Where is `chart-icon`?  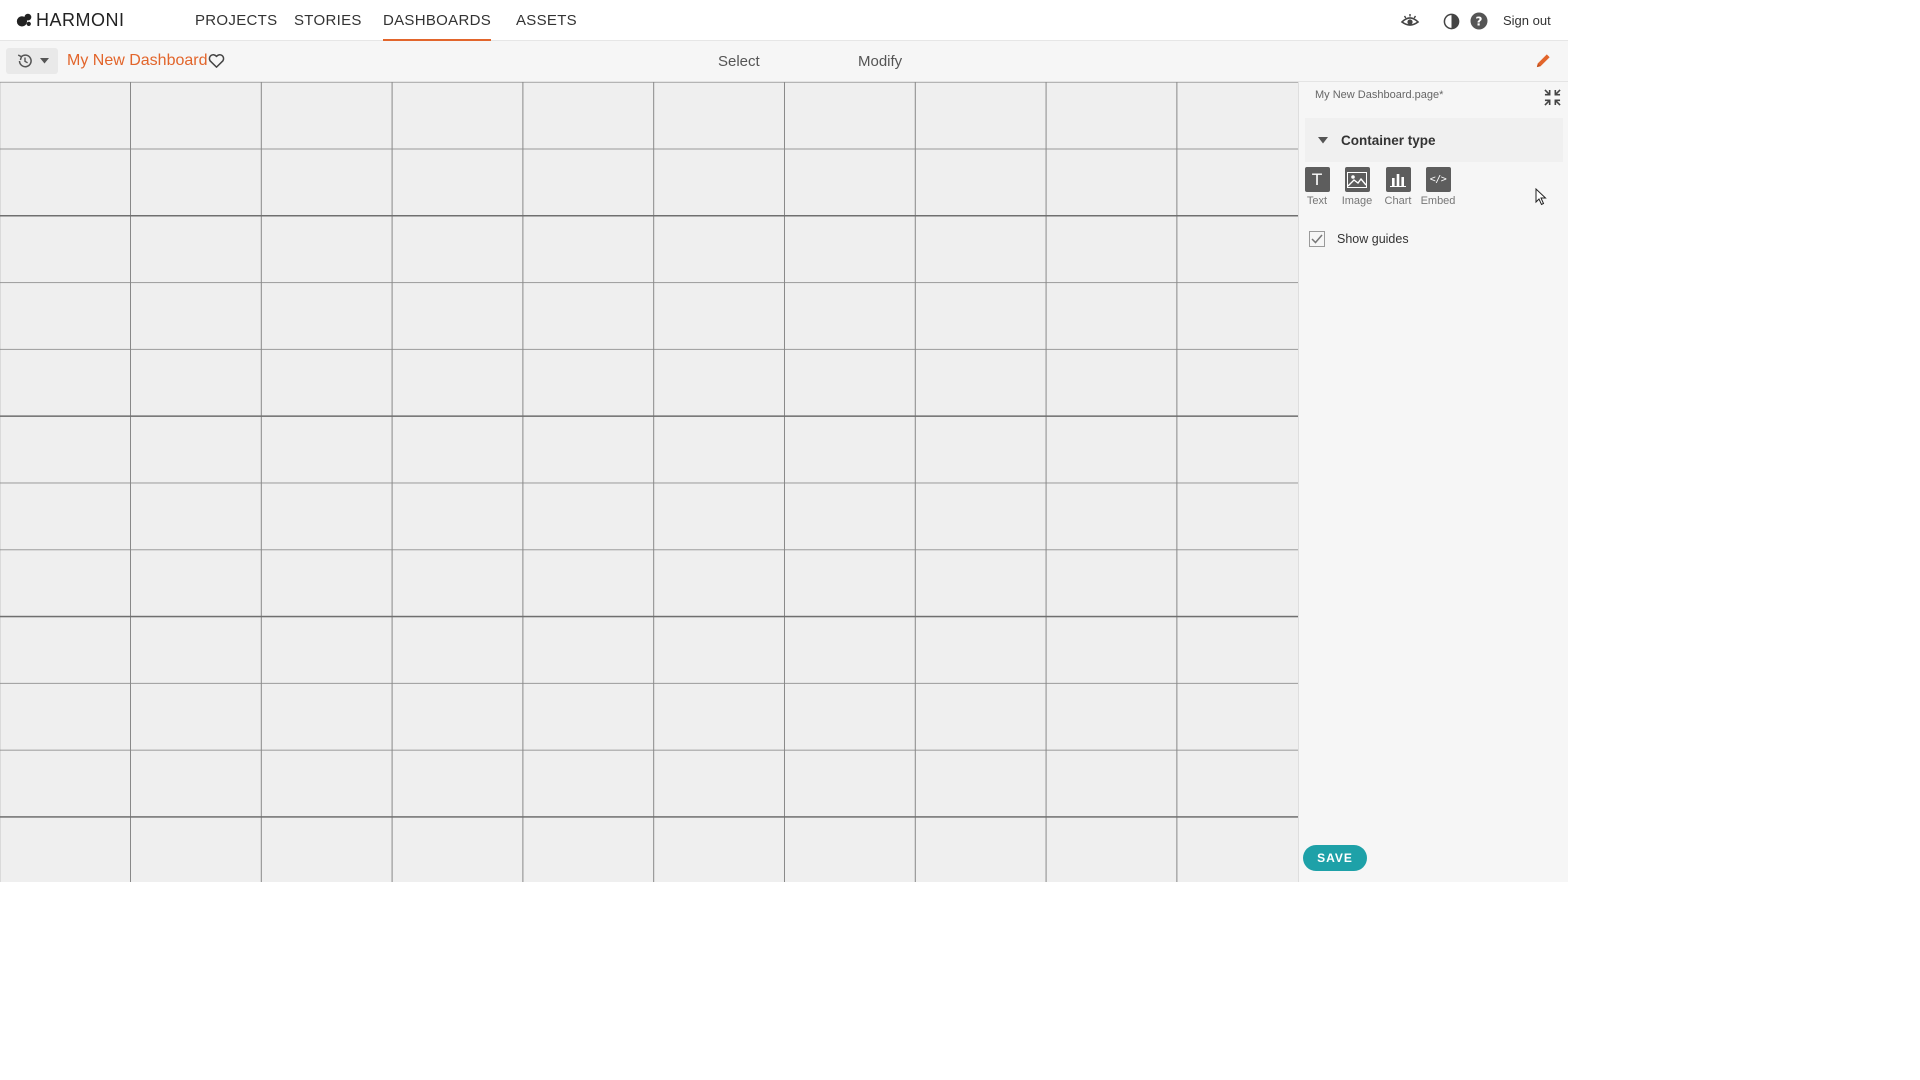
chart-icon is located at coordinates (1398, 179).